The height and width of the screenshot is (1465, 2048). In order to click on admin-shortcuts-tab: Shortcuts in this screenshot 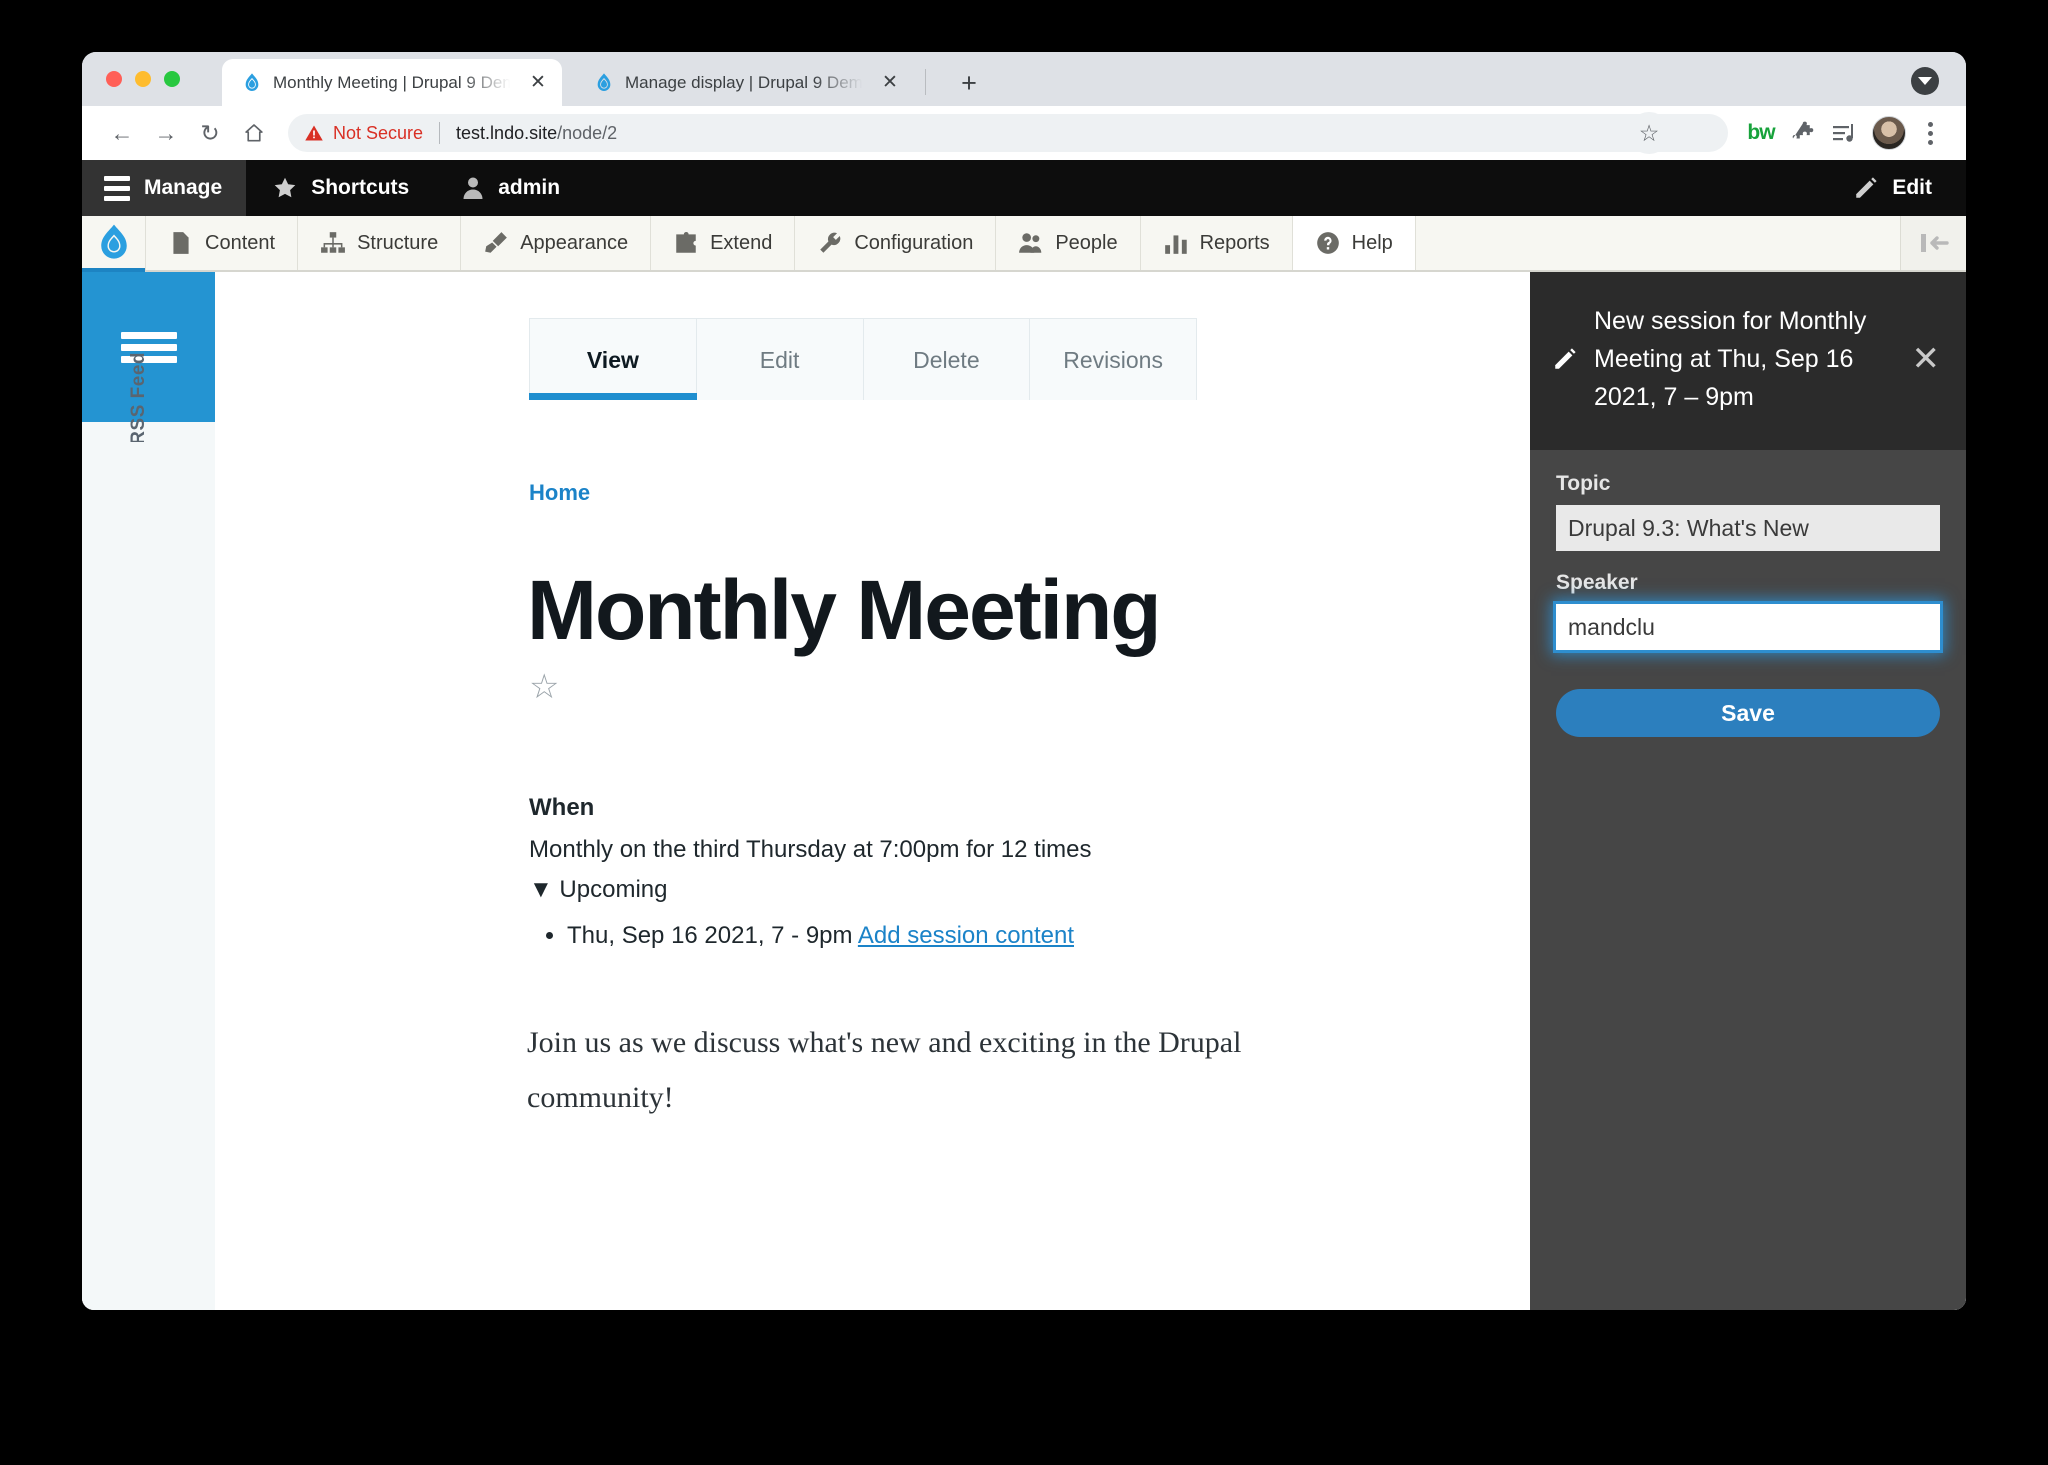, I will do `click(340, 188)`.